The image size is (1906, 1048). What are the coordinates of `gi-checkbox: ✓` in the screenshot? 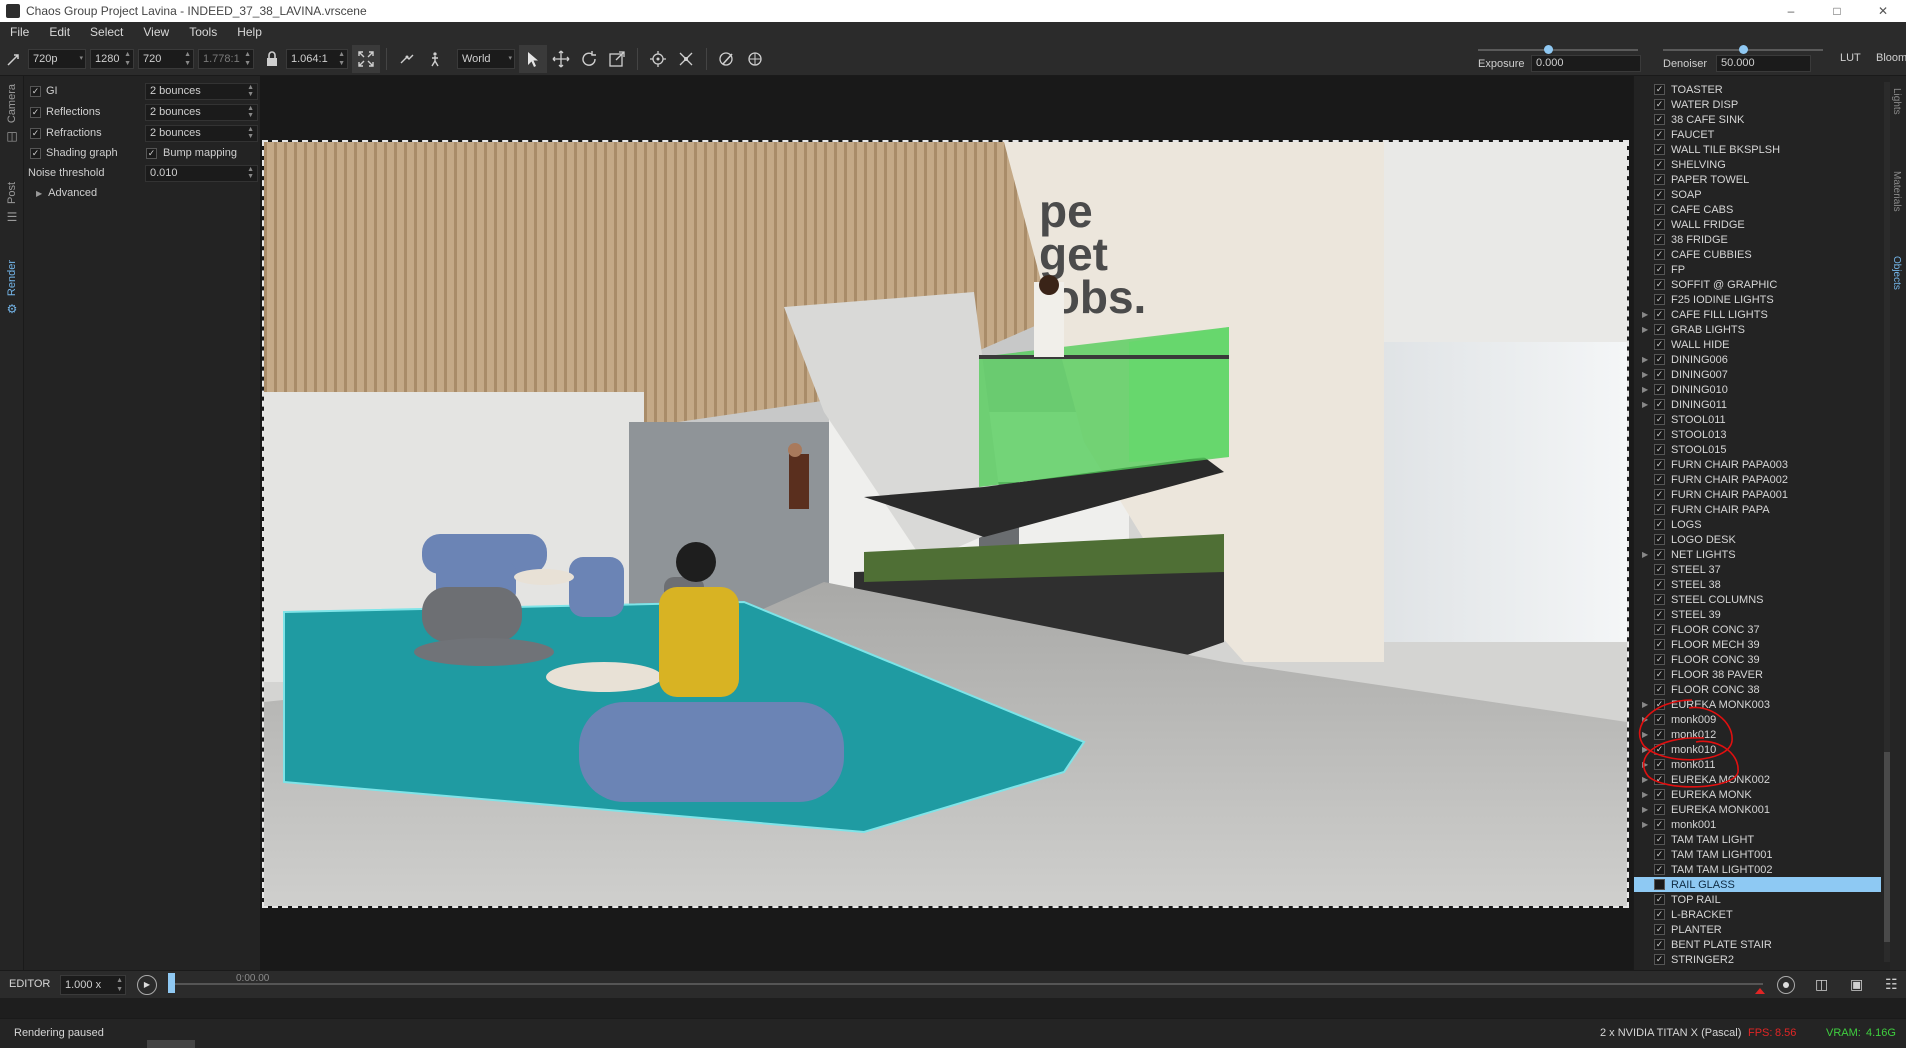 It's located at (35, 91).